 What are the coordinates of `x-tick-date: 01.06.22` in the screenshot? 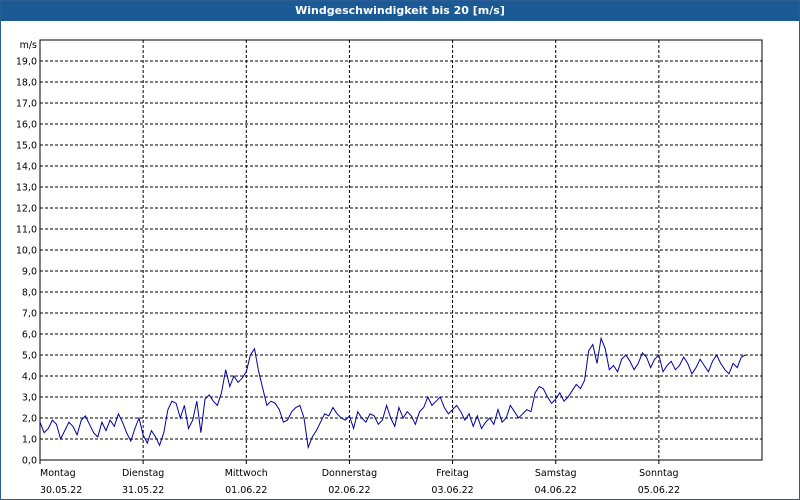 It's located at (246, 490).